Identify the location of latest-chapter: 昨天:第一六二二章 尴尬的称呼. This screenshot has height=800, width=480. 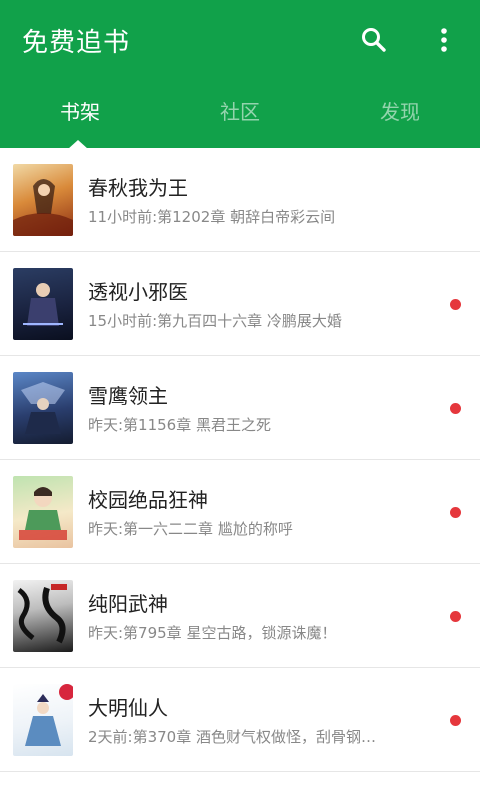
(190, 529).